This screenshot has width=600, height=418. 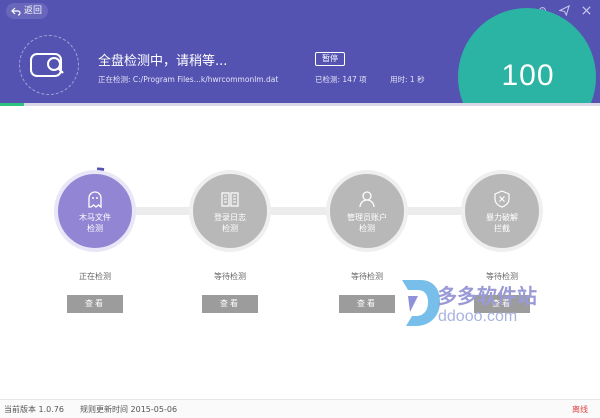 I want to click on shield-x-icon, so click(x=502, y=198).